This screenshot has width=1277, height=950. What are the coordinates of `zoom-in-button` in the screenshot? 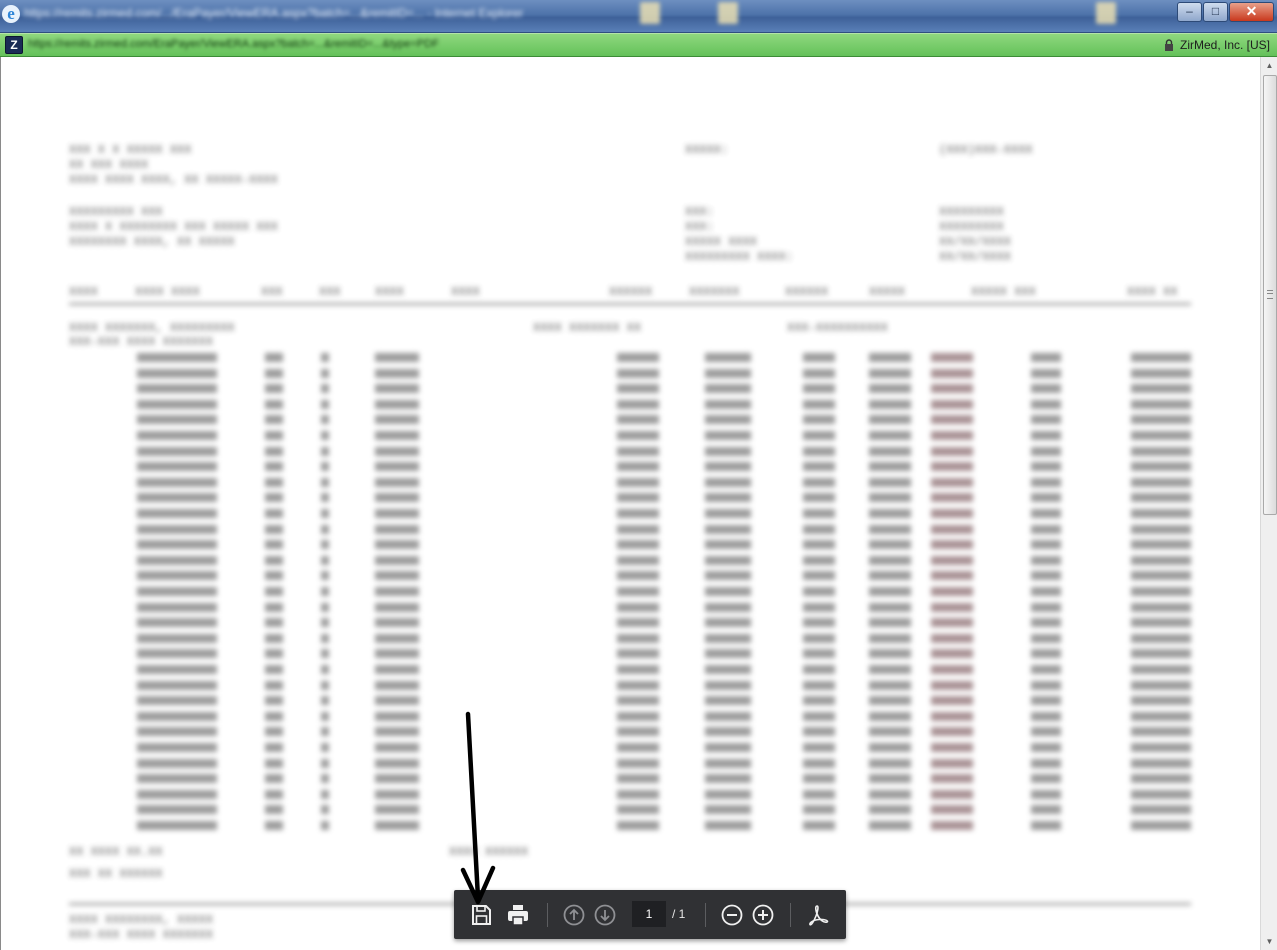 It's located at (763, 915).